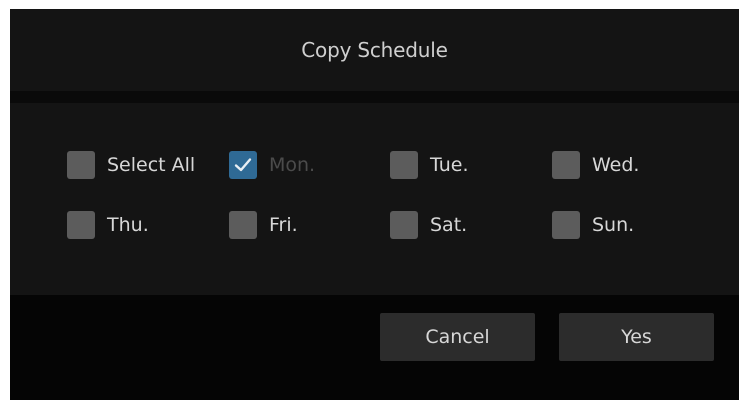 This screenshot has width=746, height=408. I want to click on wednesday-label: Wed., so click(616, 165).